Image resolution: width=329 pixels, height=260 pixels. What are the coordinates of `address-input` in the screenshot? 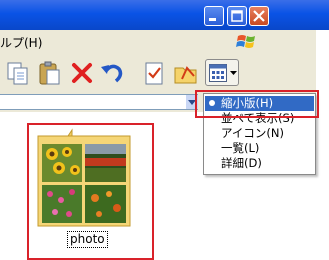 It's located at (99, 102).